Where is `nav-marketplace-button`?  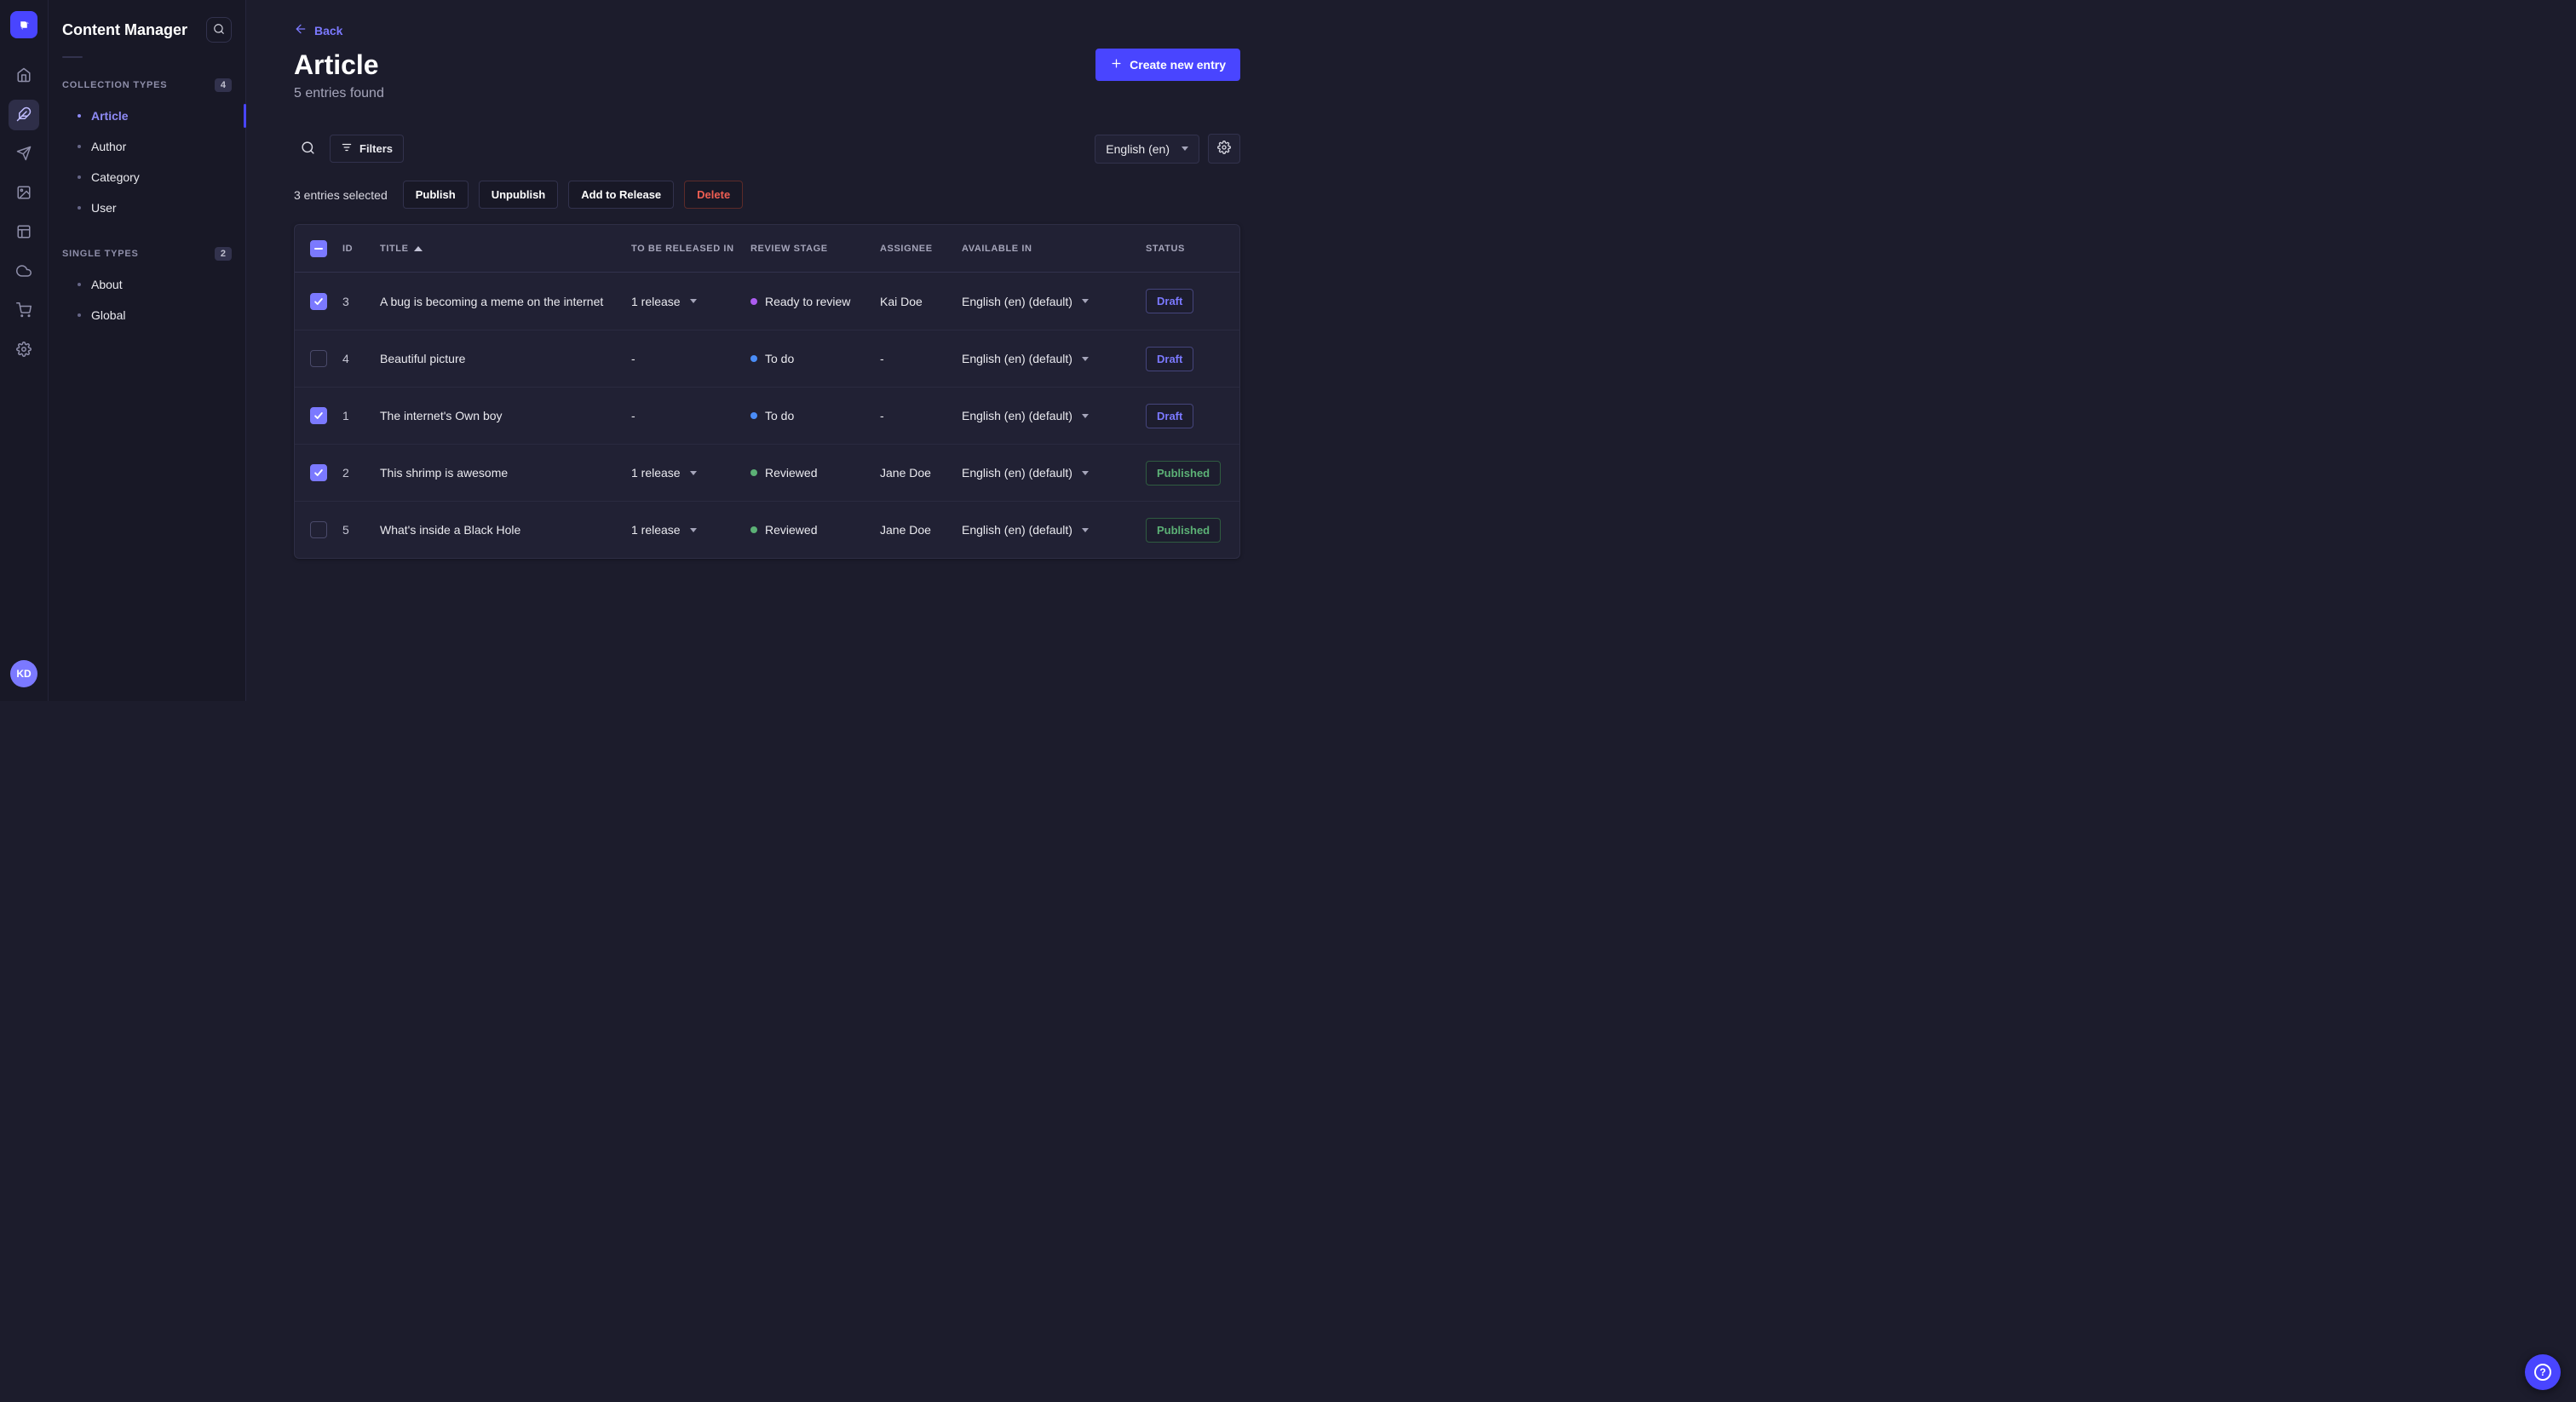
nav-marketplace-button is located at coordinates (24, 311).